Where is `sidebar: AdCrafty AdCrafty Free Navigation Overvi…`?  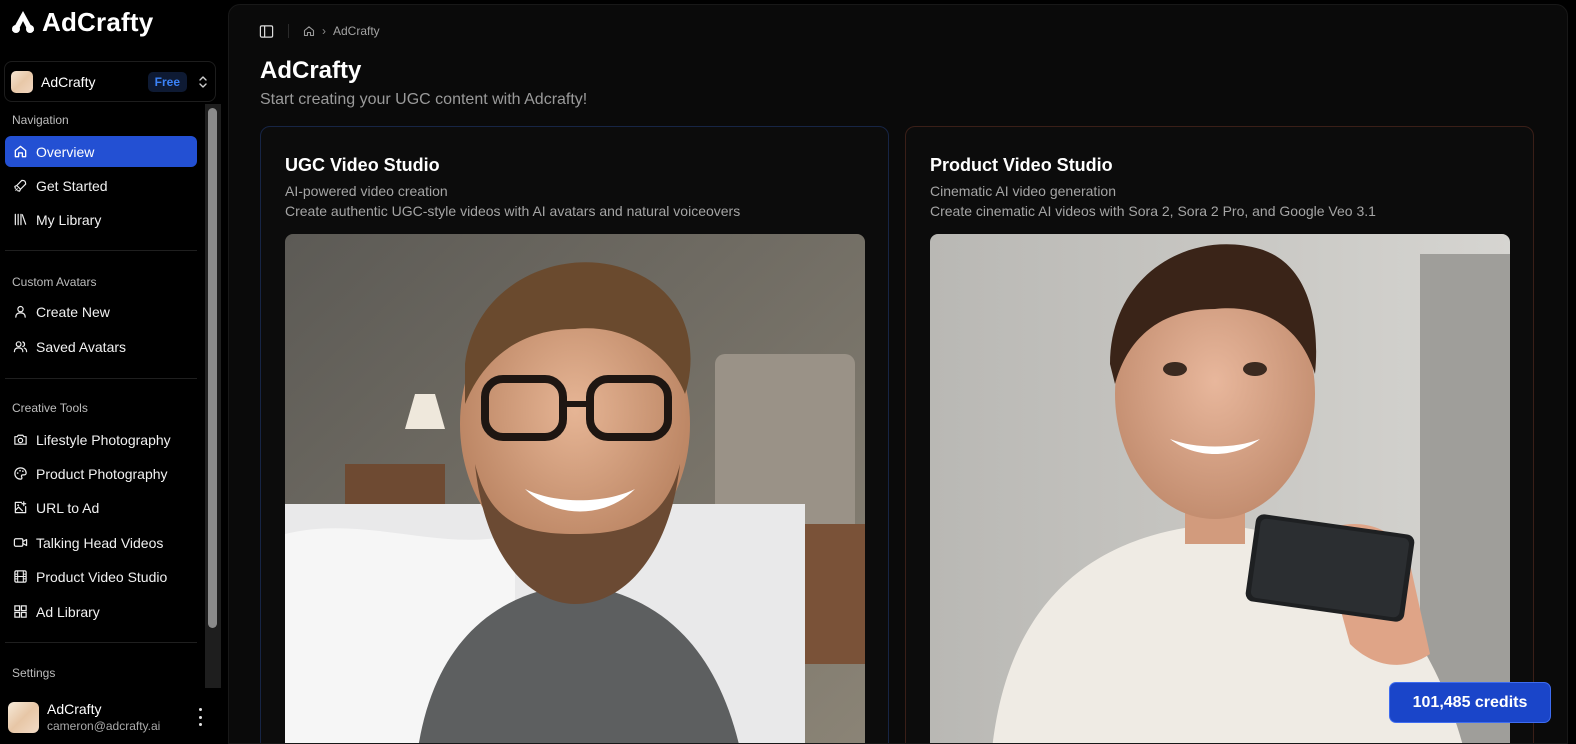
sidebar: AdCrafty AdCrafty Free Navigation Overvi… is located at coordinates (114, 372).